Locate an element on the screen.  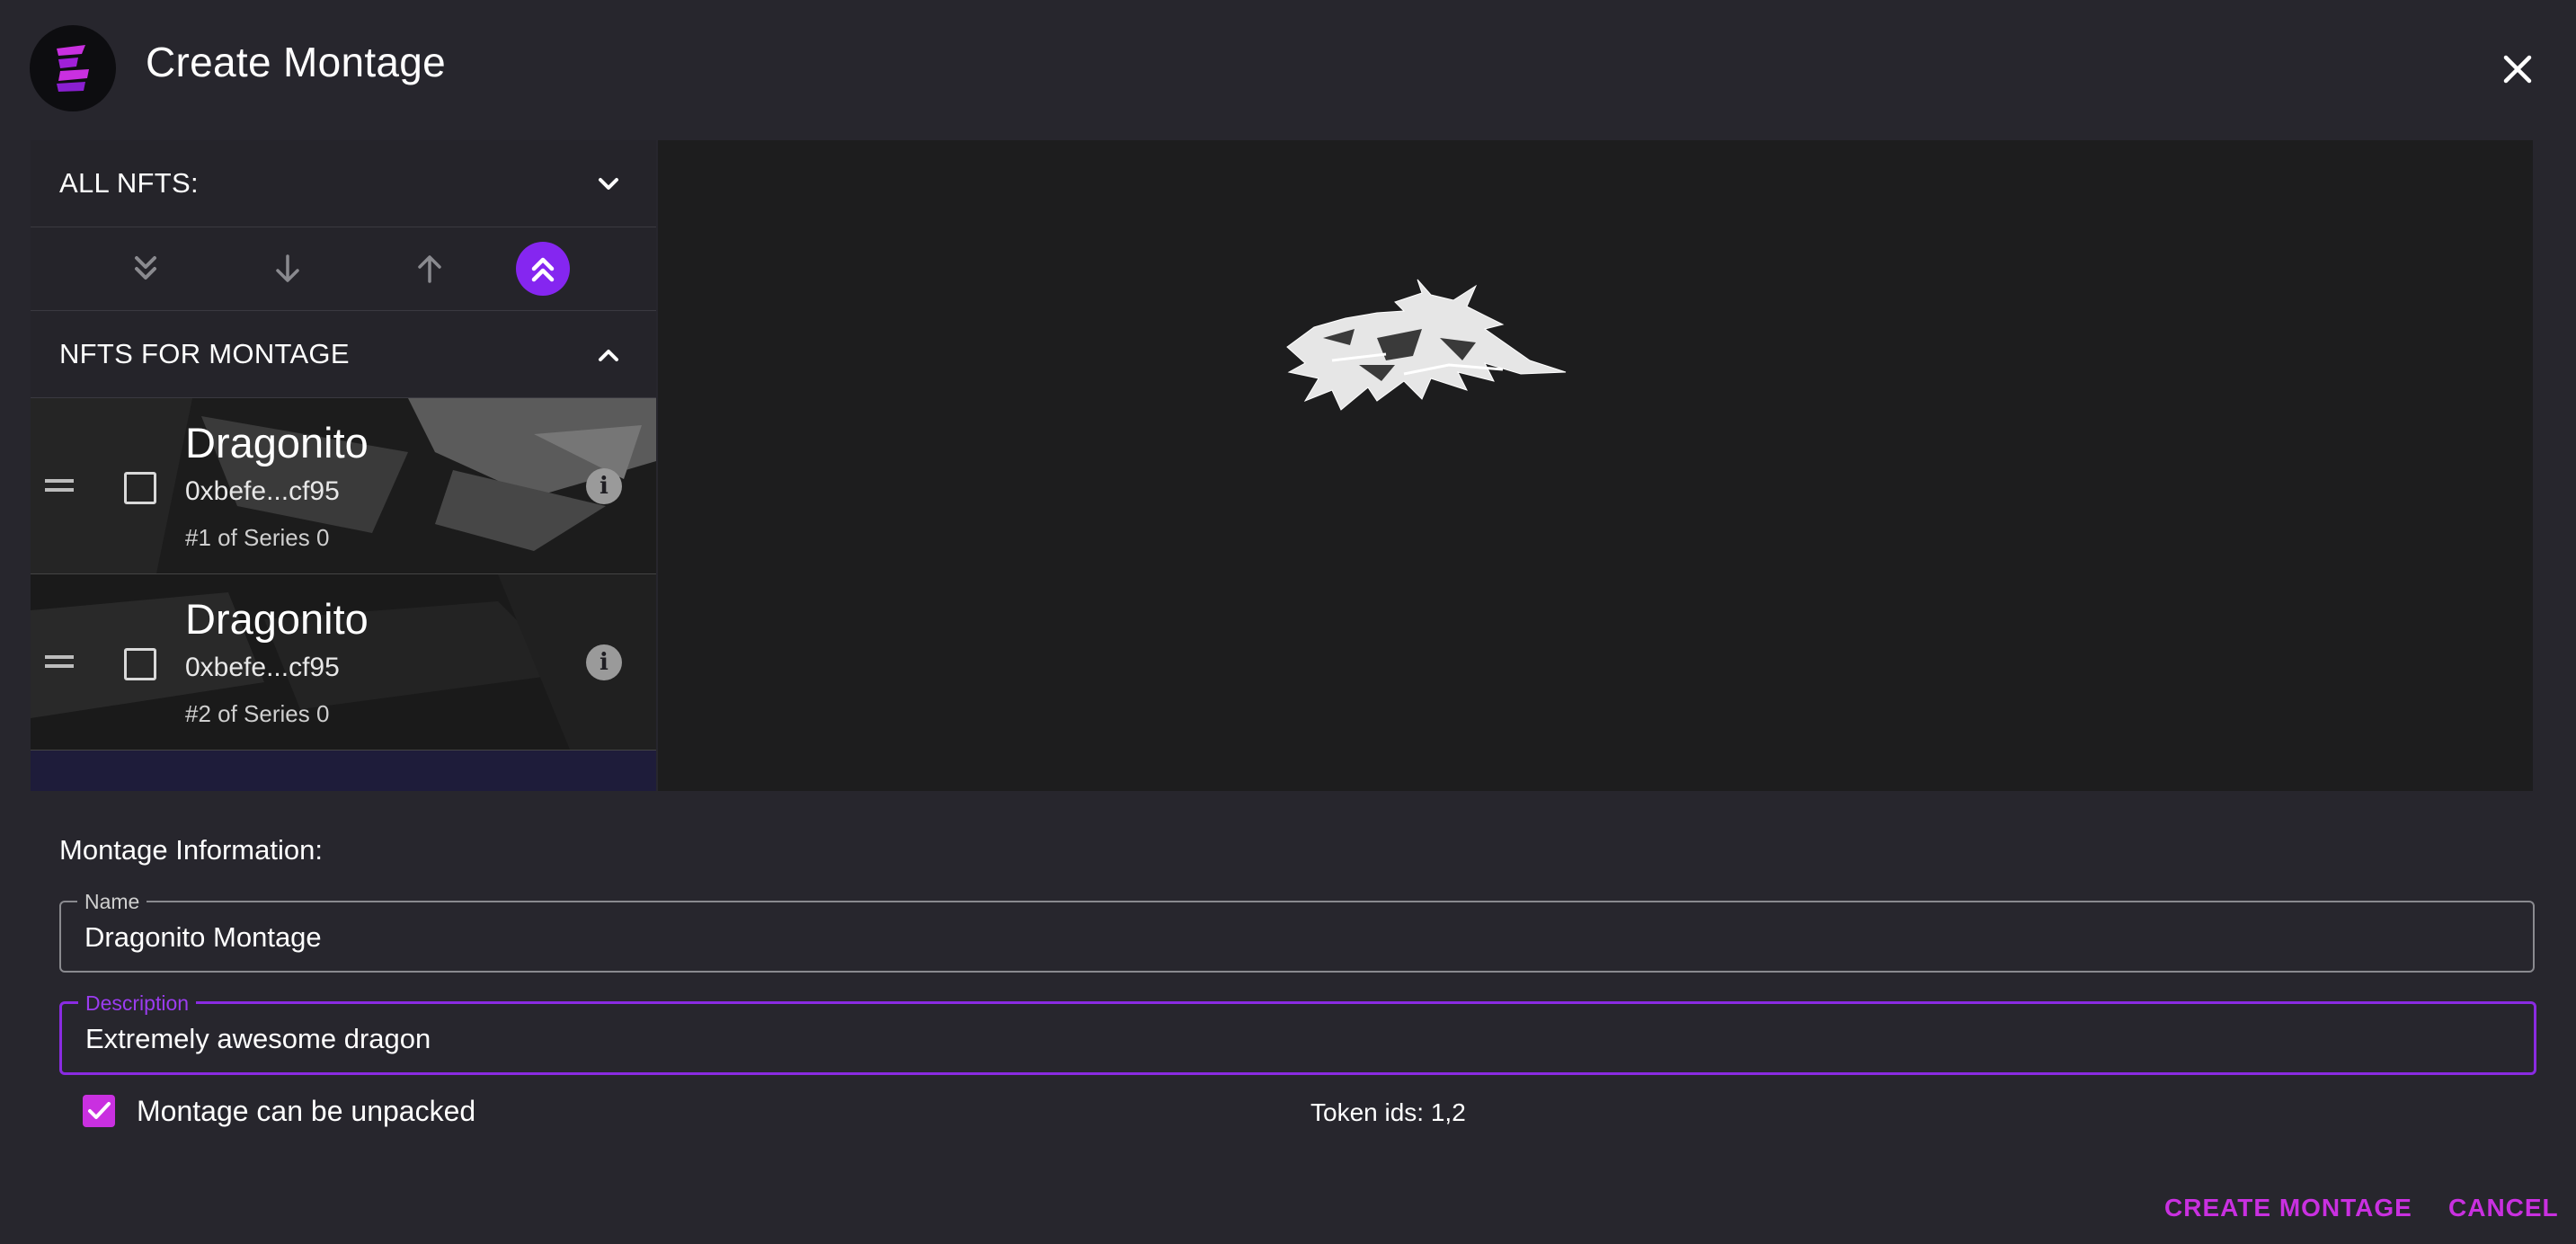
dialog-header: Create Montage is located at coordinates (1288, 68).